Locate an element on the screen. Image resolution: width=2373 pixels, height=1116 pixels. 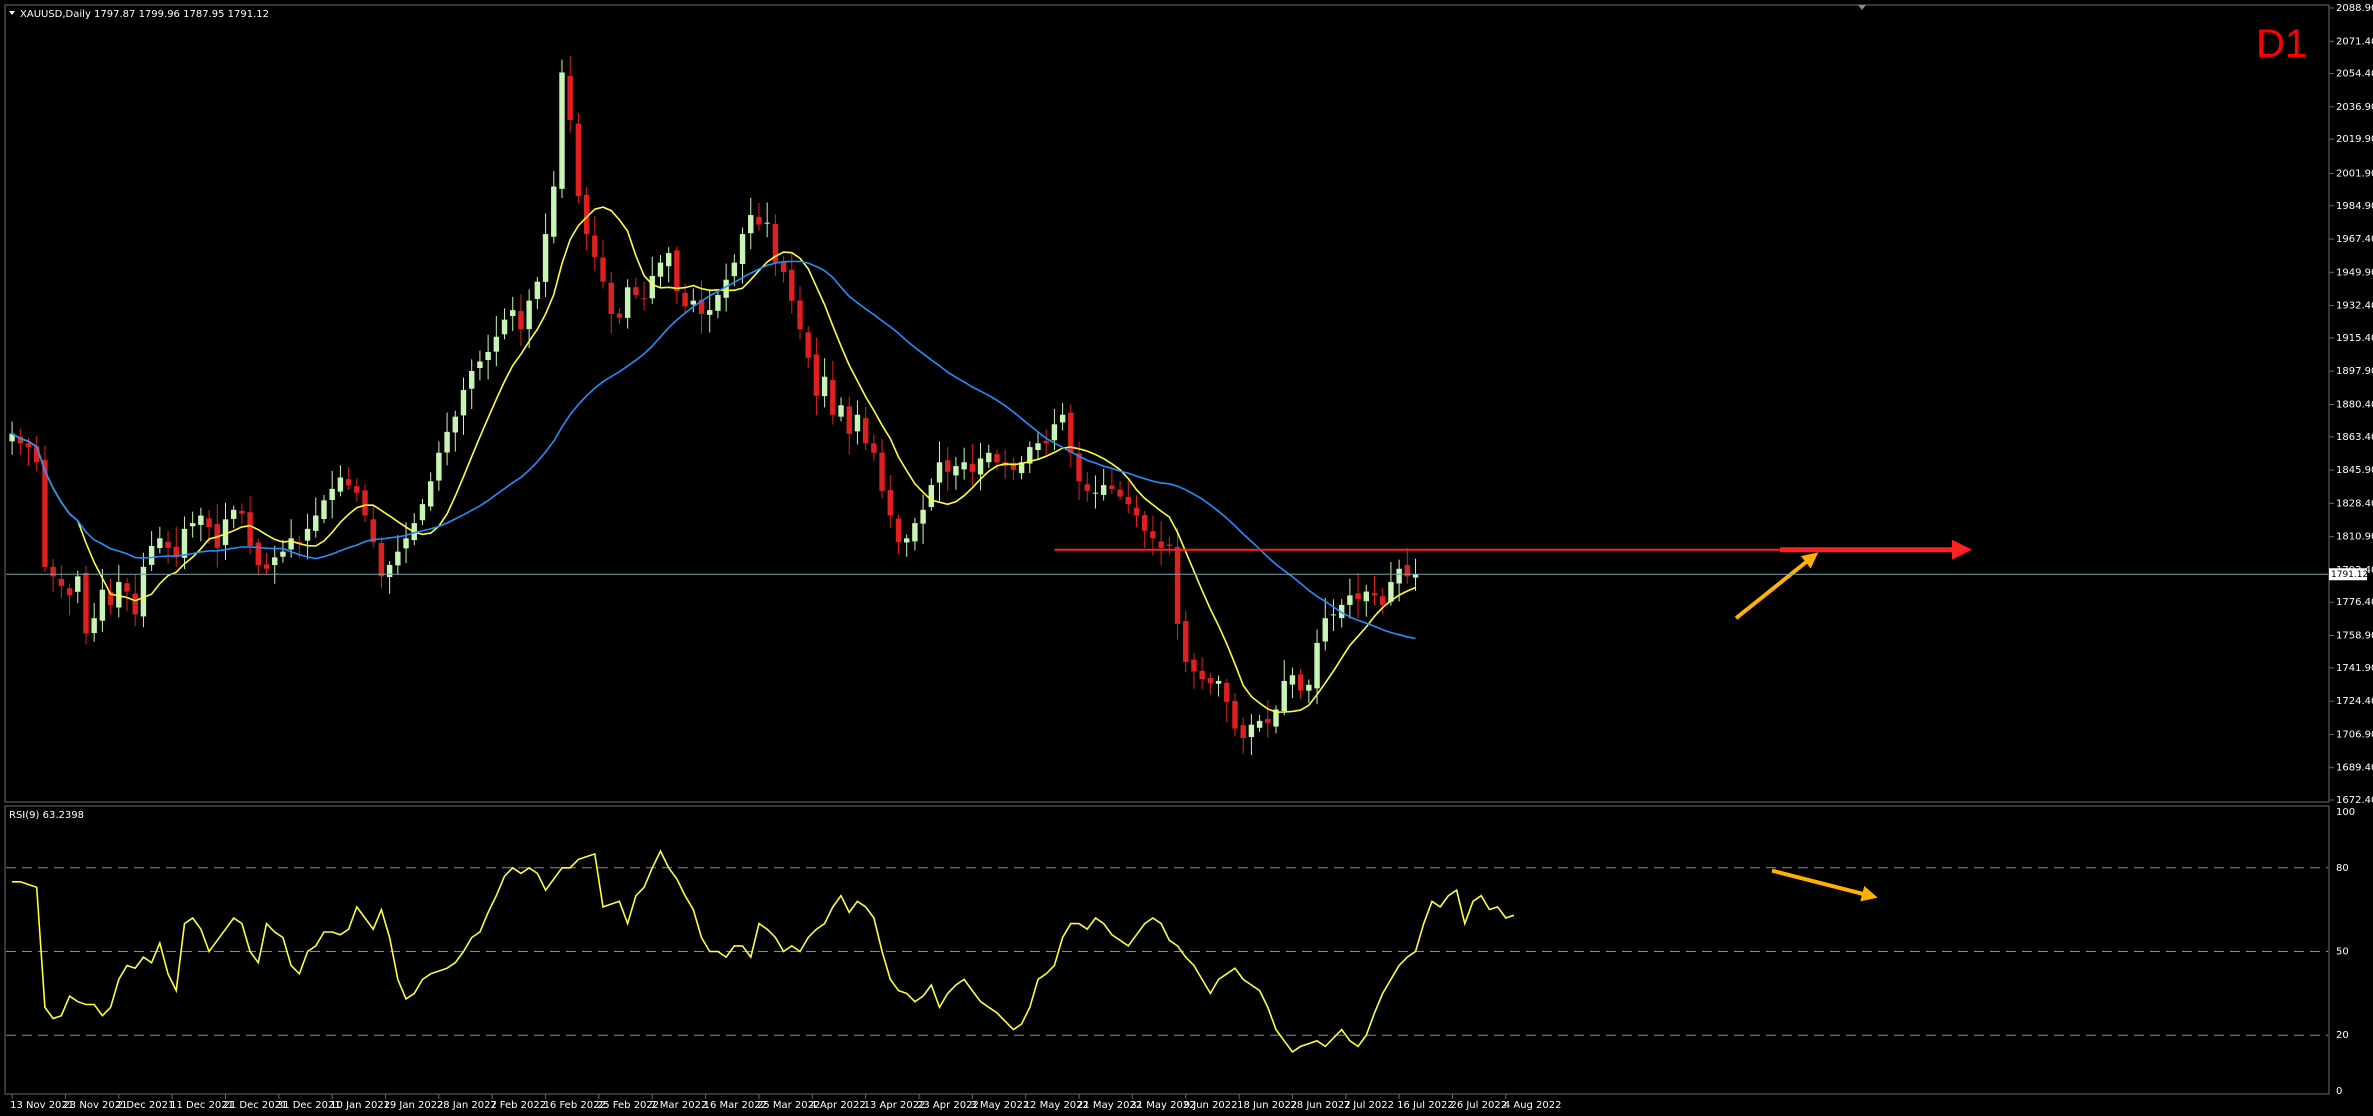
date-tick-label: 3 May 2022 is located at coordinates (999, 1105).